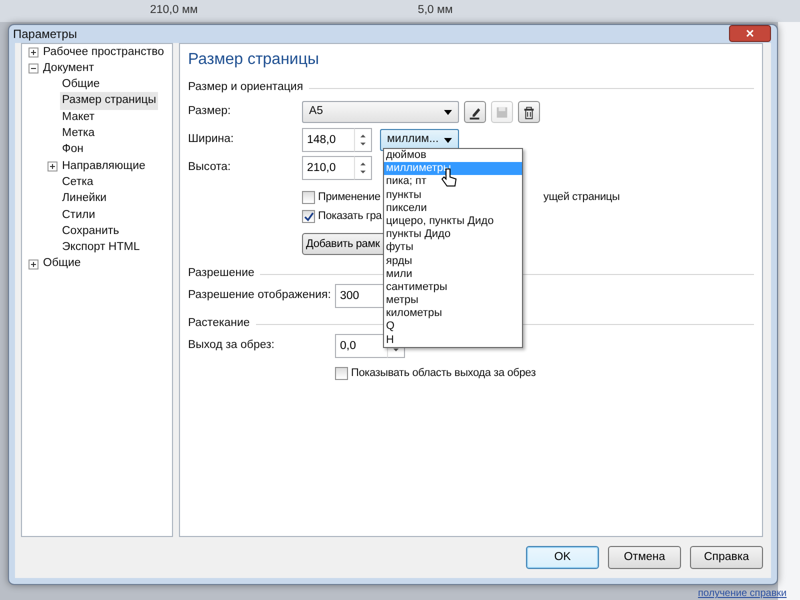 Image resolution: width=800 pixels, height=600 pixels. I want to click on toolbar-text: 5,0 мм, so click(435, 10).